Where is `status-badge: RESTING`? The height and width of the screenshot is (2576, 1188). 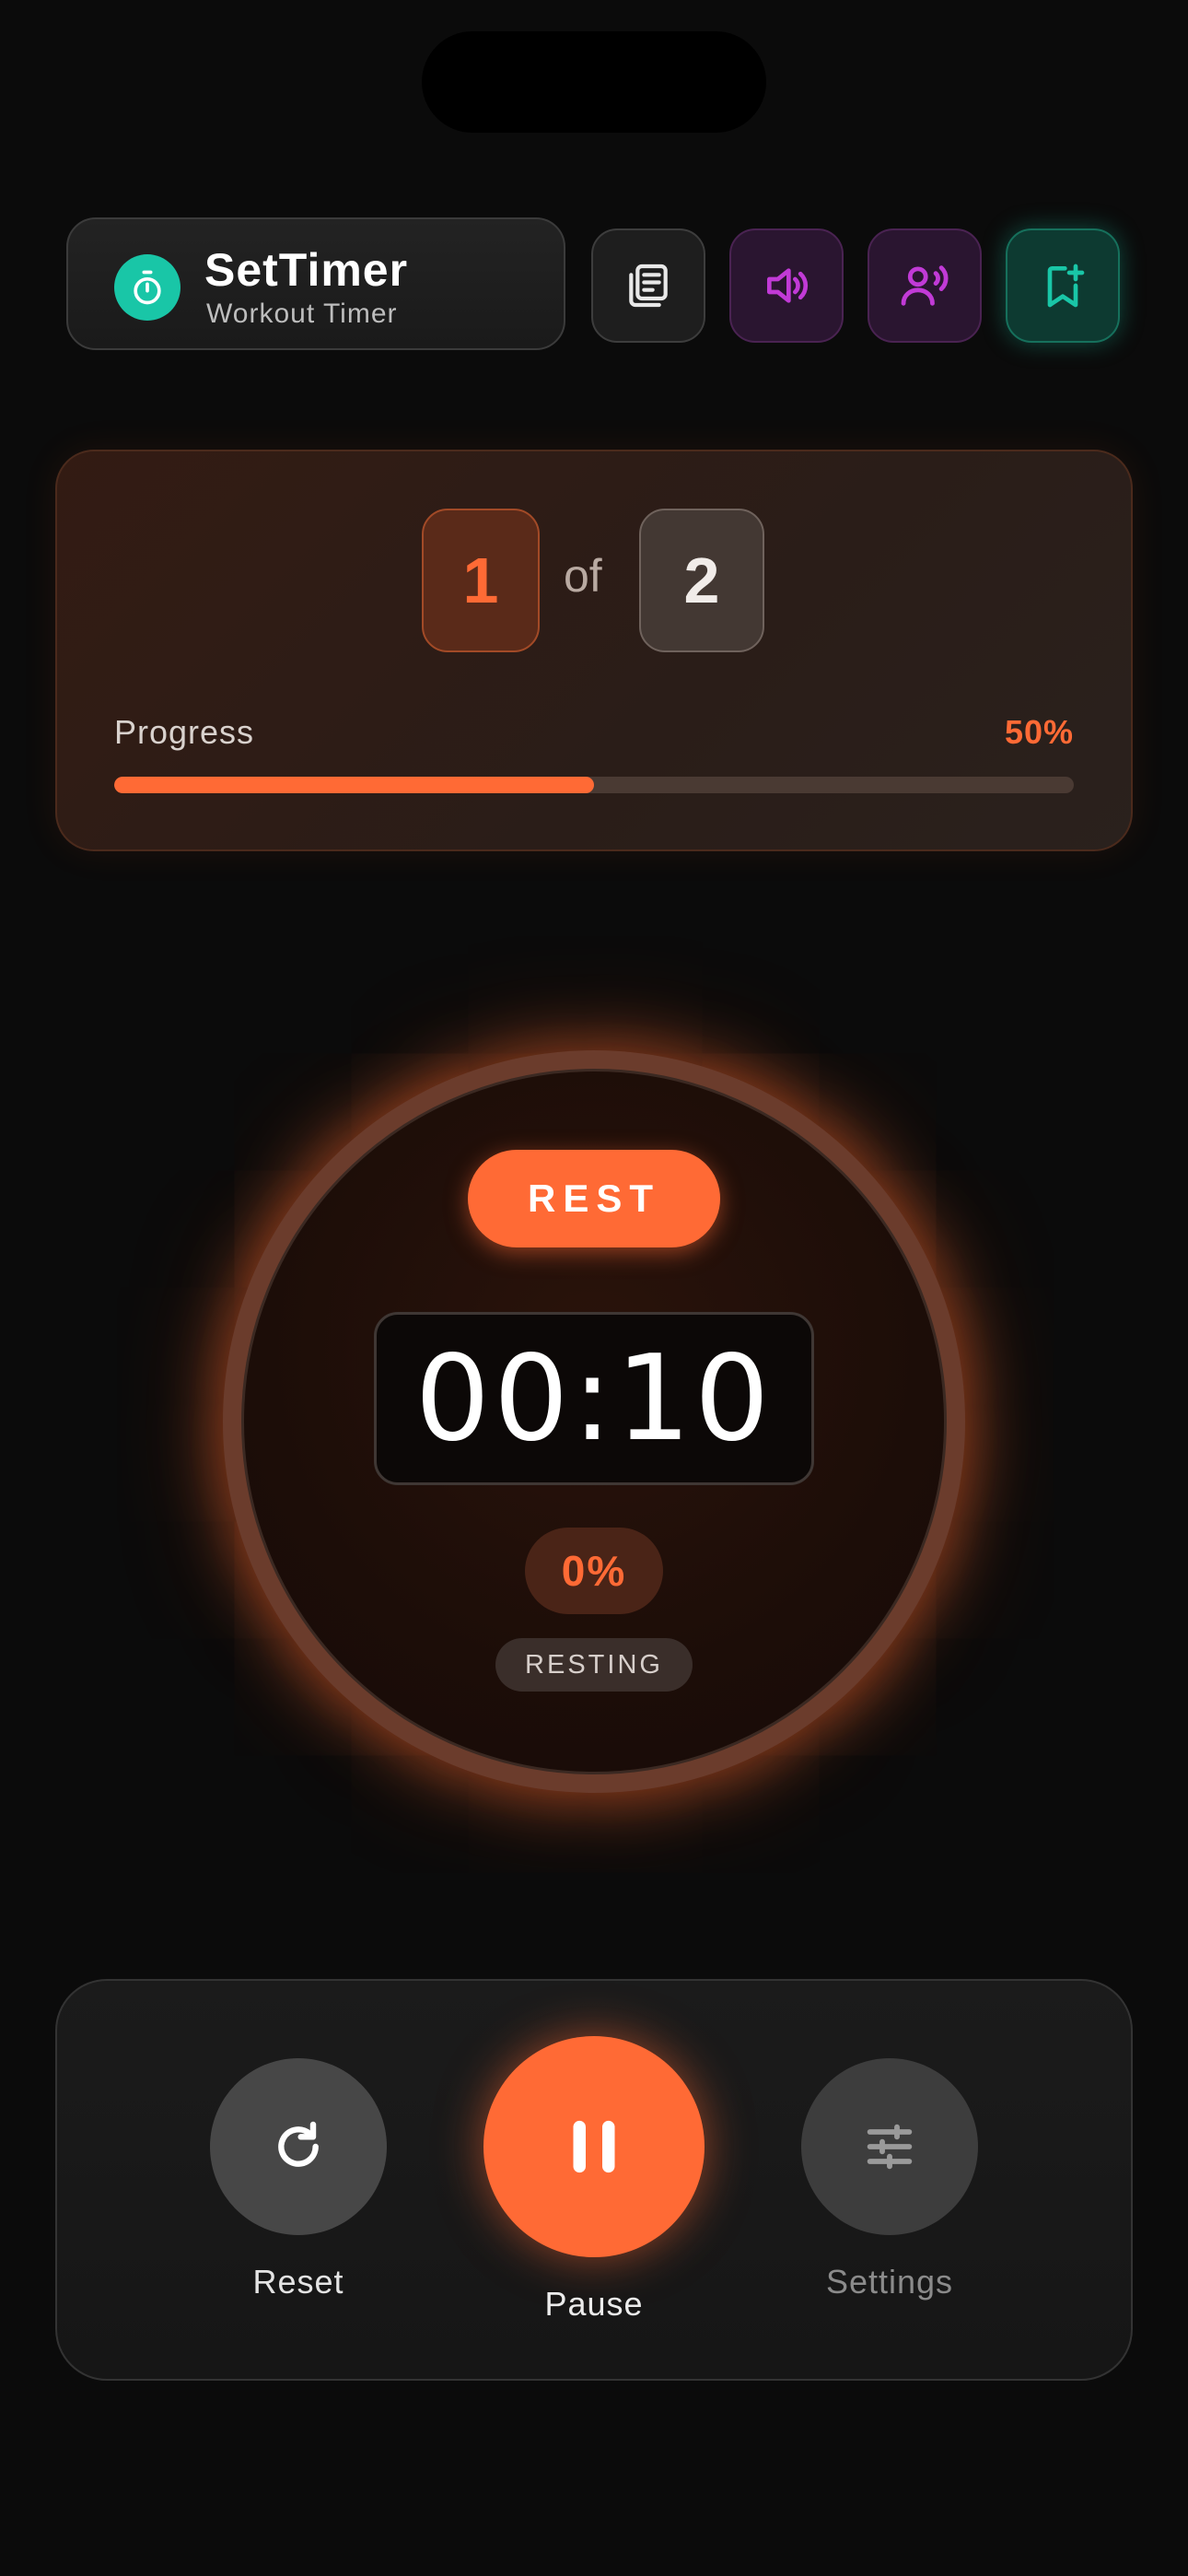 status-badge: RESTING is located at coordinates (594, 1665).